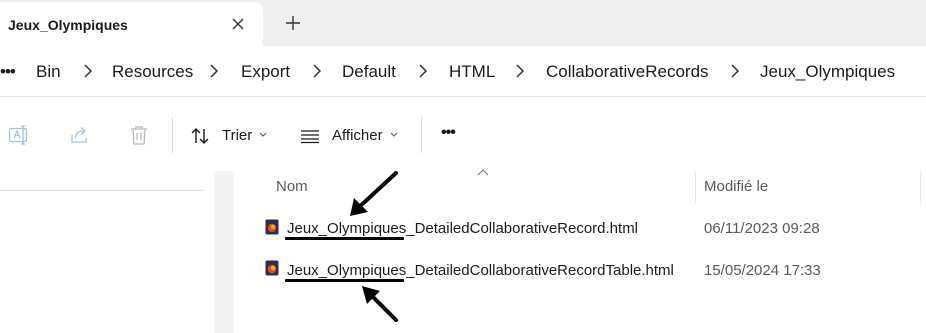 This screenshot has height=333, width=926. I want to click on share-icon, so click(80, 135).